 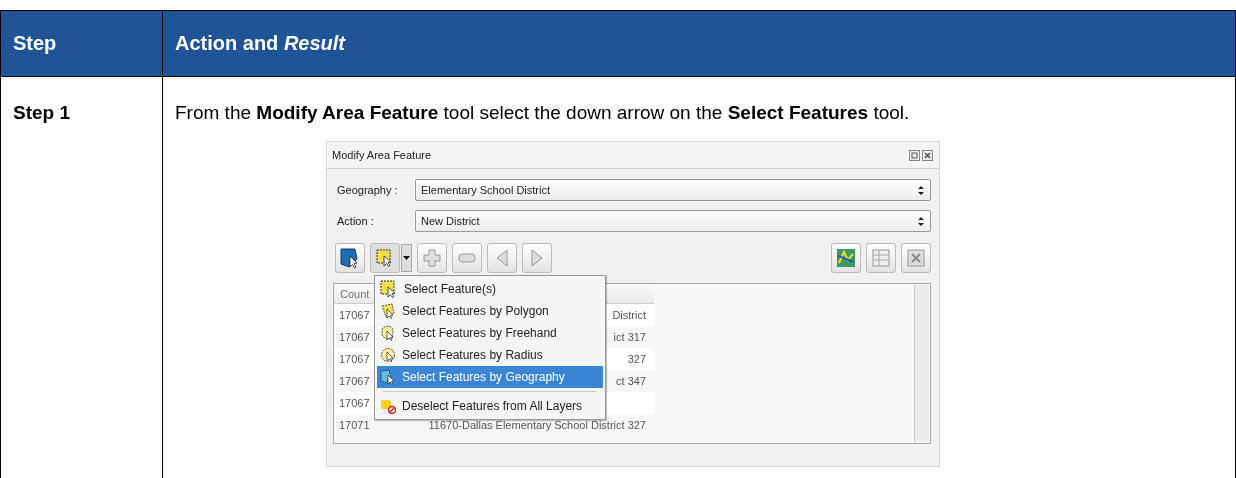 What do you see at coordinates (636, 359) in the screenshot?
I see `table-cell: 327` at bounding box center [636, 359].